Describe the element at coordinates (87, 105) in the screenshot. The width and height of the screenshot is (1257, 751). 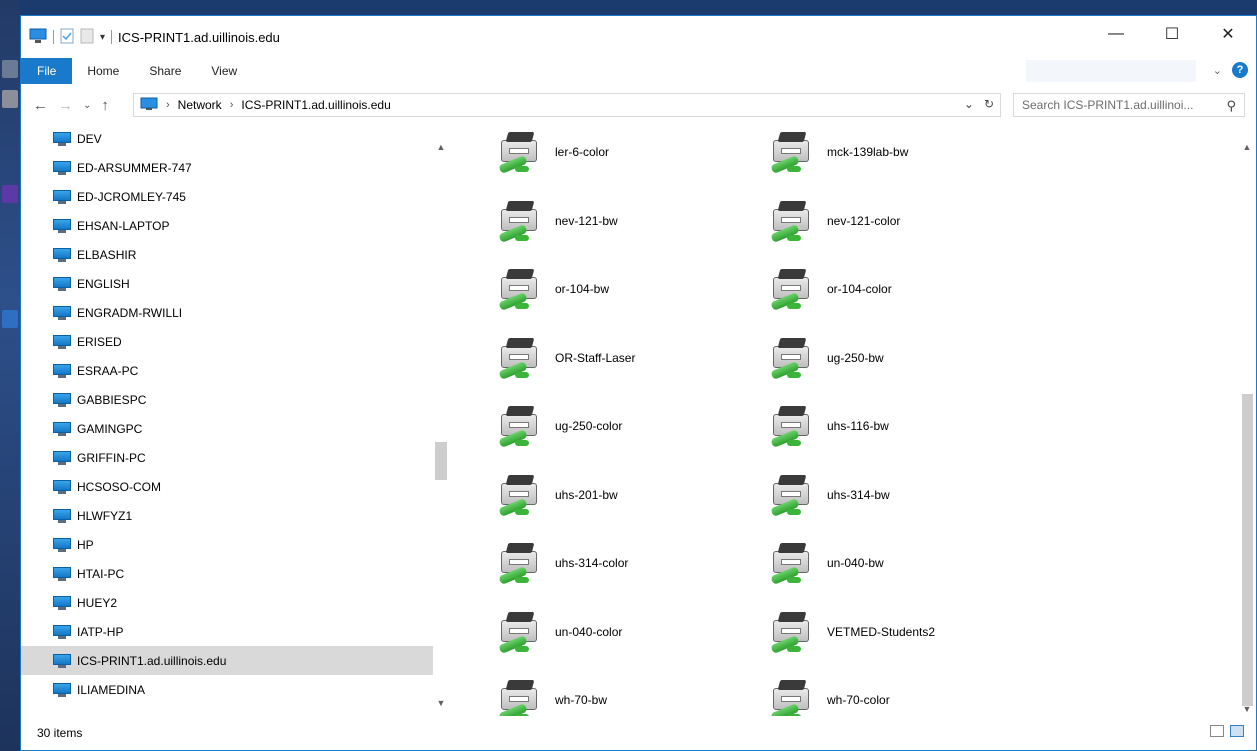
I see `recent-locations-icon: ⌄` at that location.